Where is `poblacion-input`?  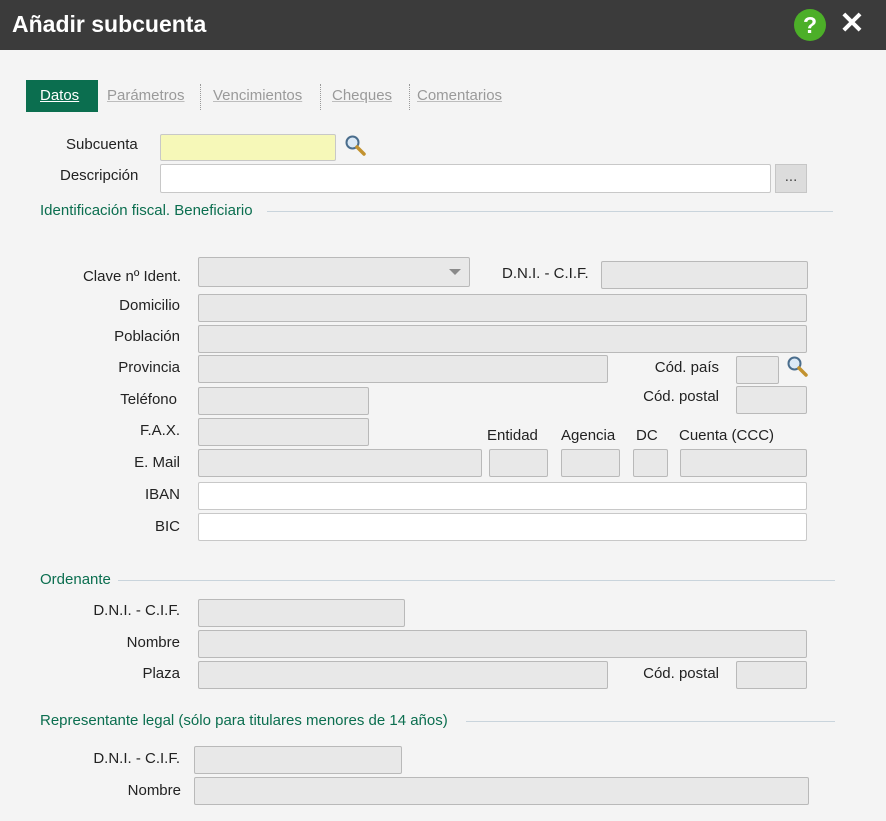 poblacion-input is located at coordinates (502, 339).